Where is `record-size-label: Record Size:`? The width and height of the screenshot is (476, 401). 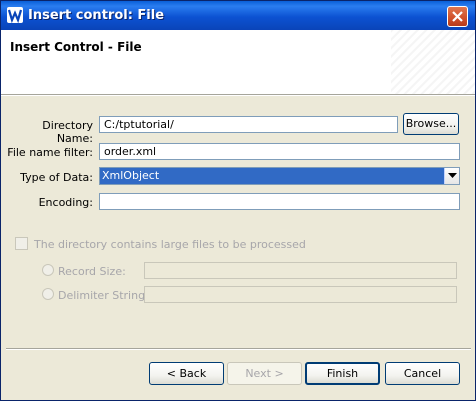
record-size-label: Record Size: is located at coordinates (92, 271).